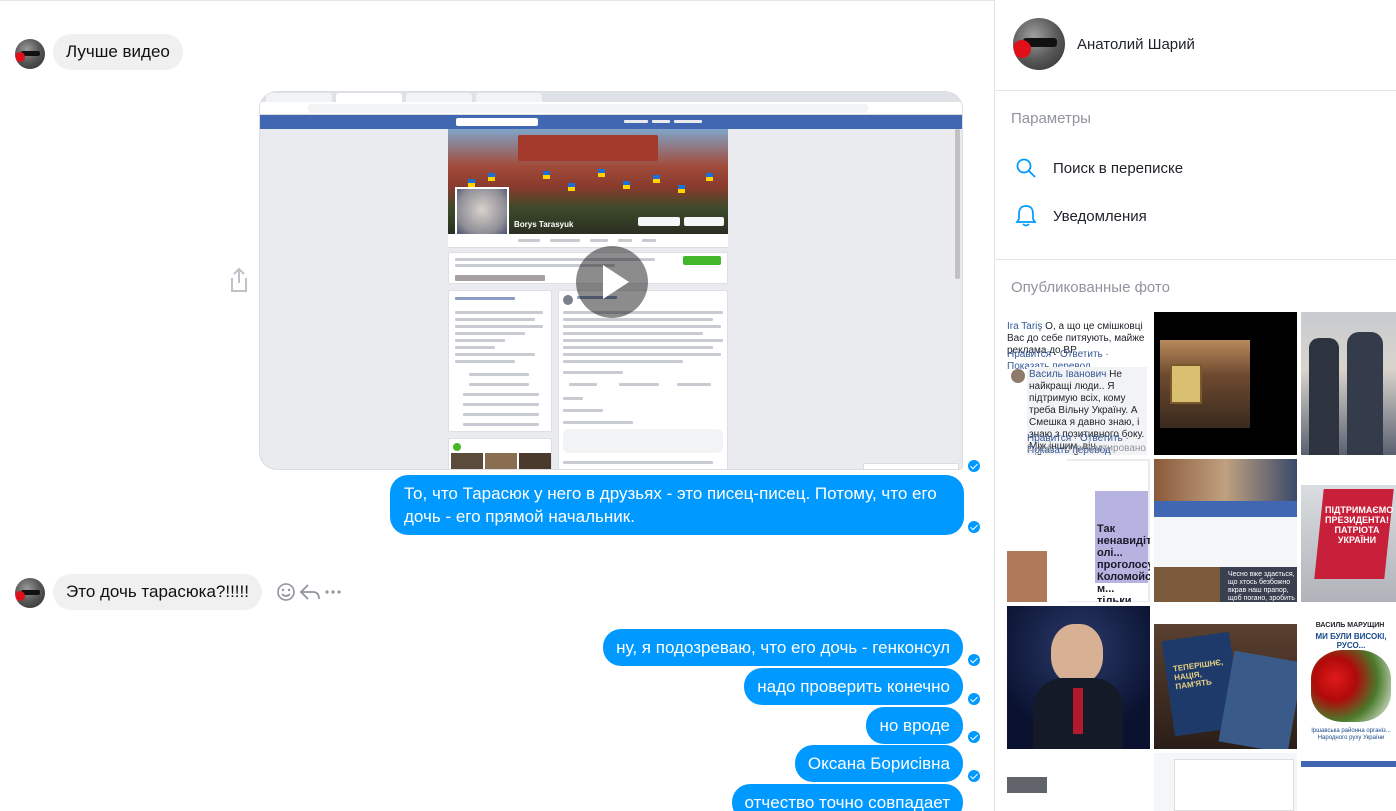  Describe the element at coordinates (611, 97) in the screenshot. I see `browser-tabs` at that location.